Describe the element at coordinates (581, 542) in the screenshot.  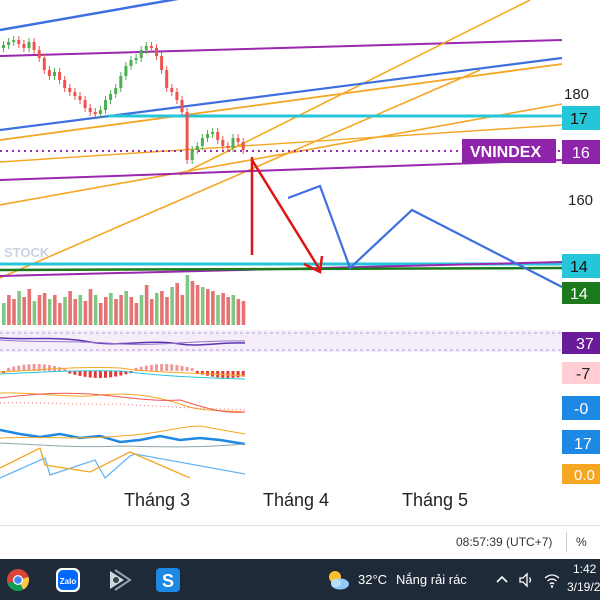
I see `percent-scale-button: %` at that location.